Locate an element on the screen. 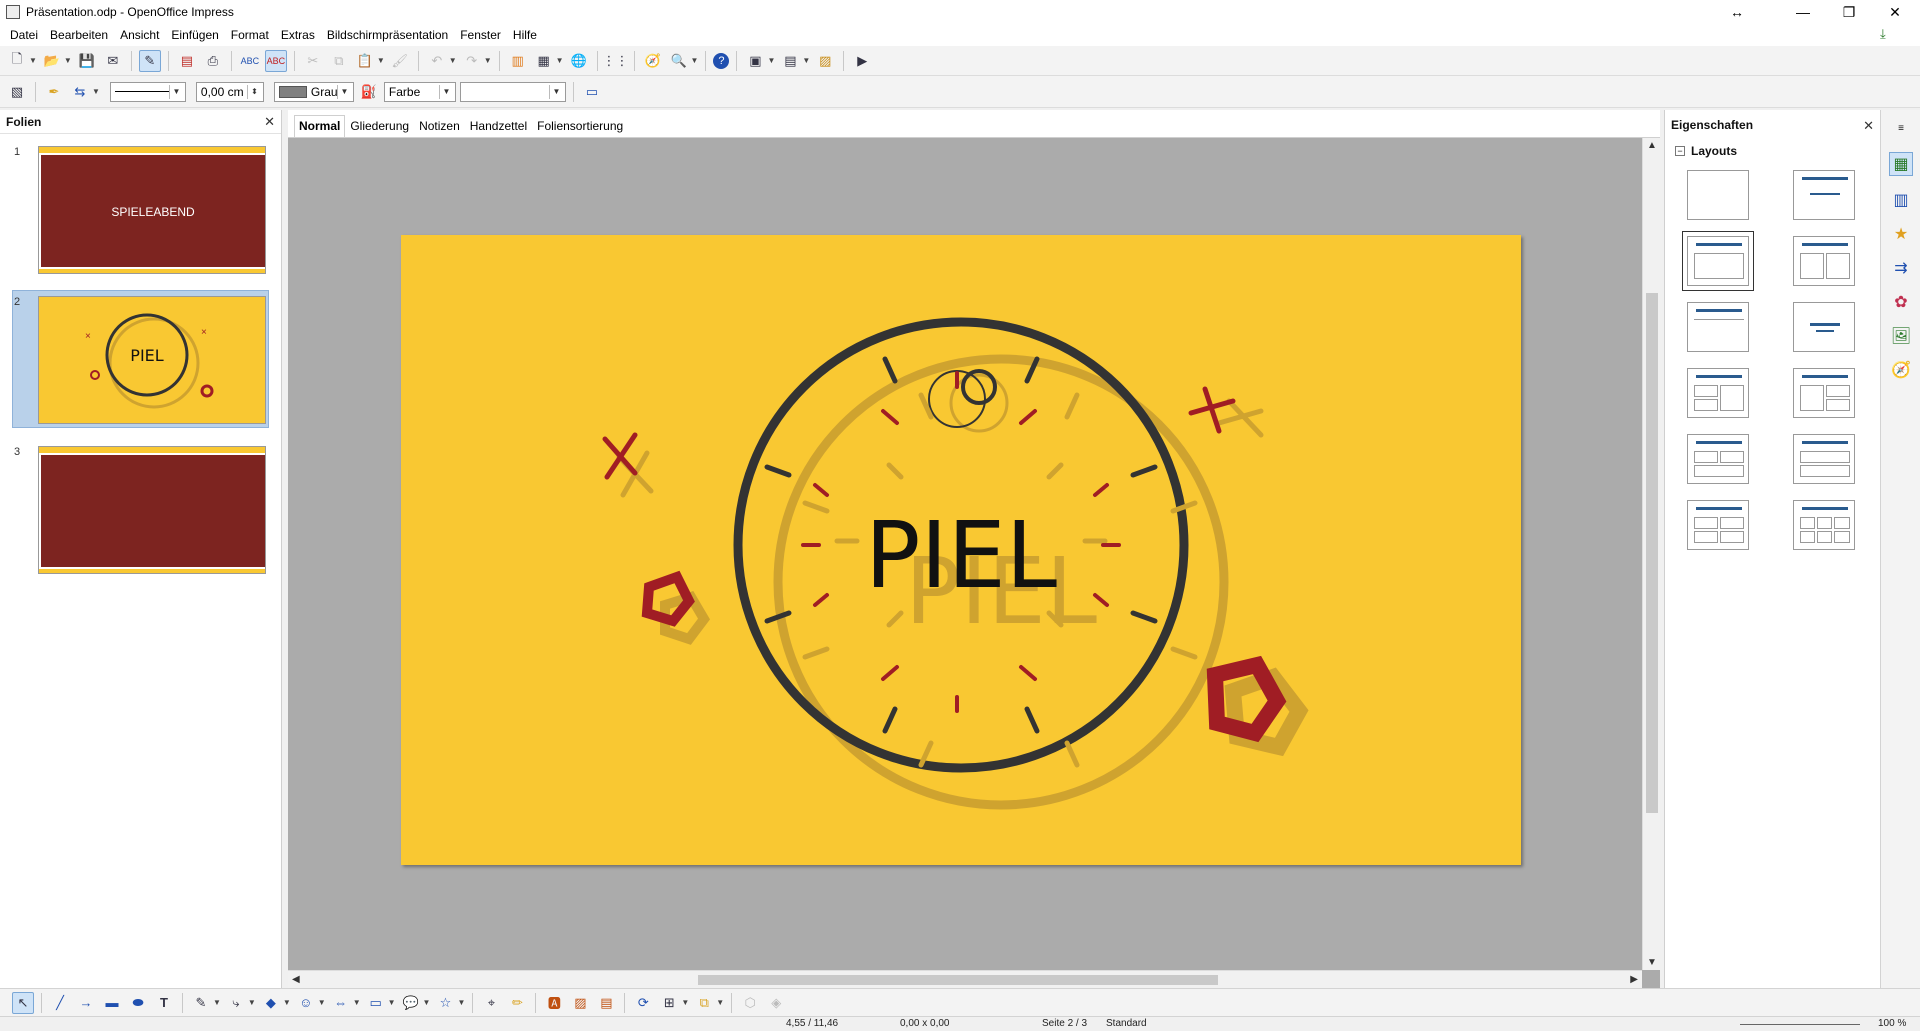  menu-extras: Extras is located at coordinates (298, 35).